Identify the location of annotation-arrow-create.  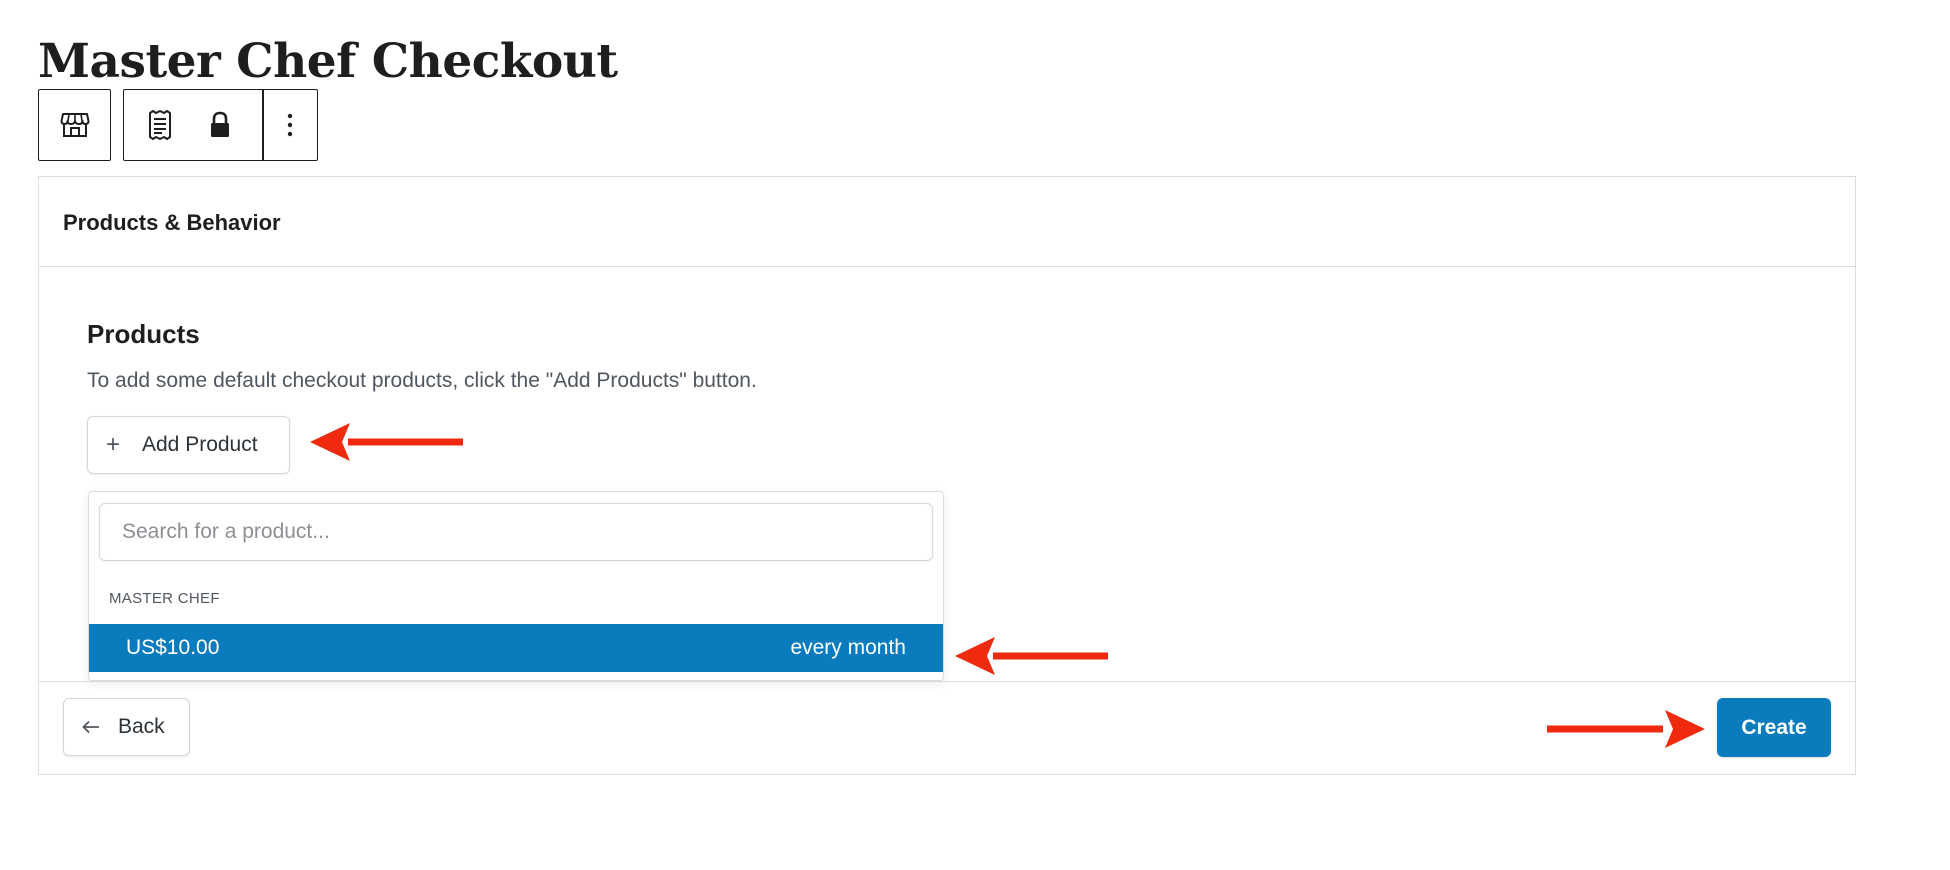
(1626, 729).